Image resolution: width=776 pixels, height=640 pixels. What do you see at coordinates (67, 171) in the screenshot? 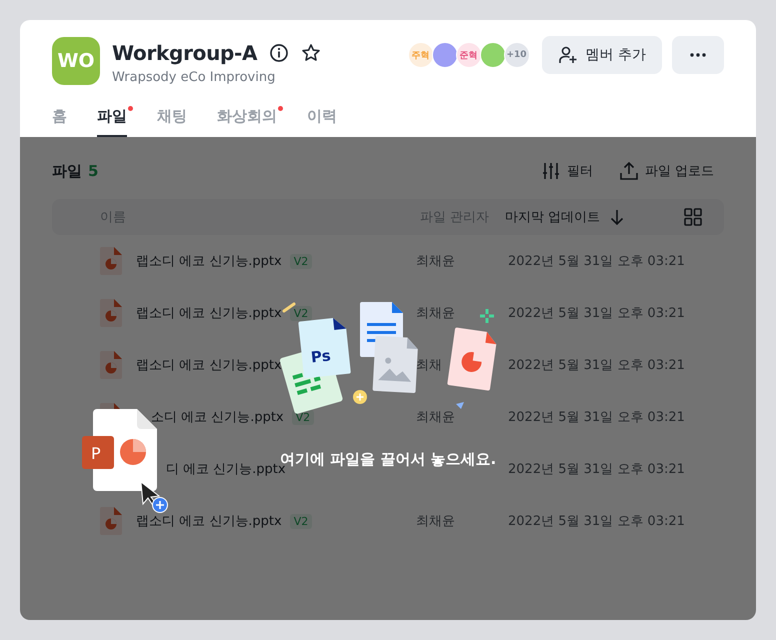
I see `files-title: 파일` at bounding box center [67, 171].